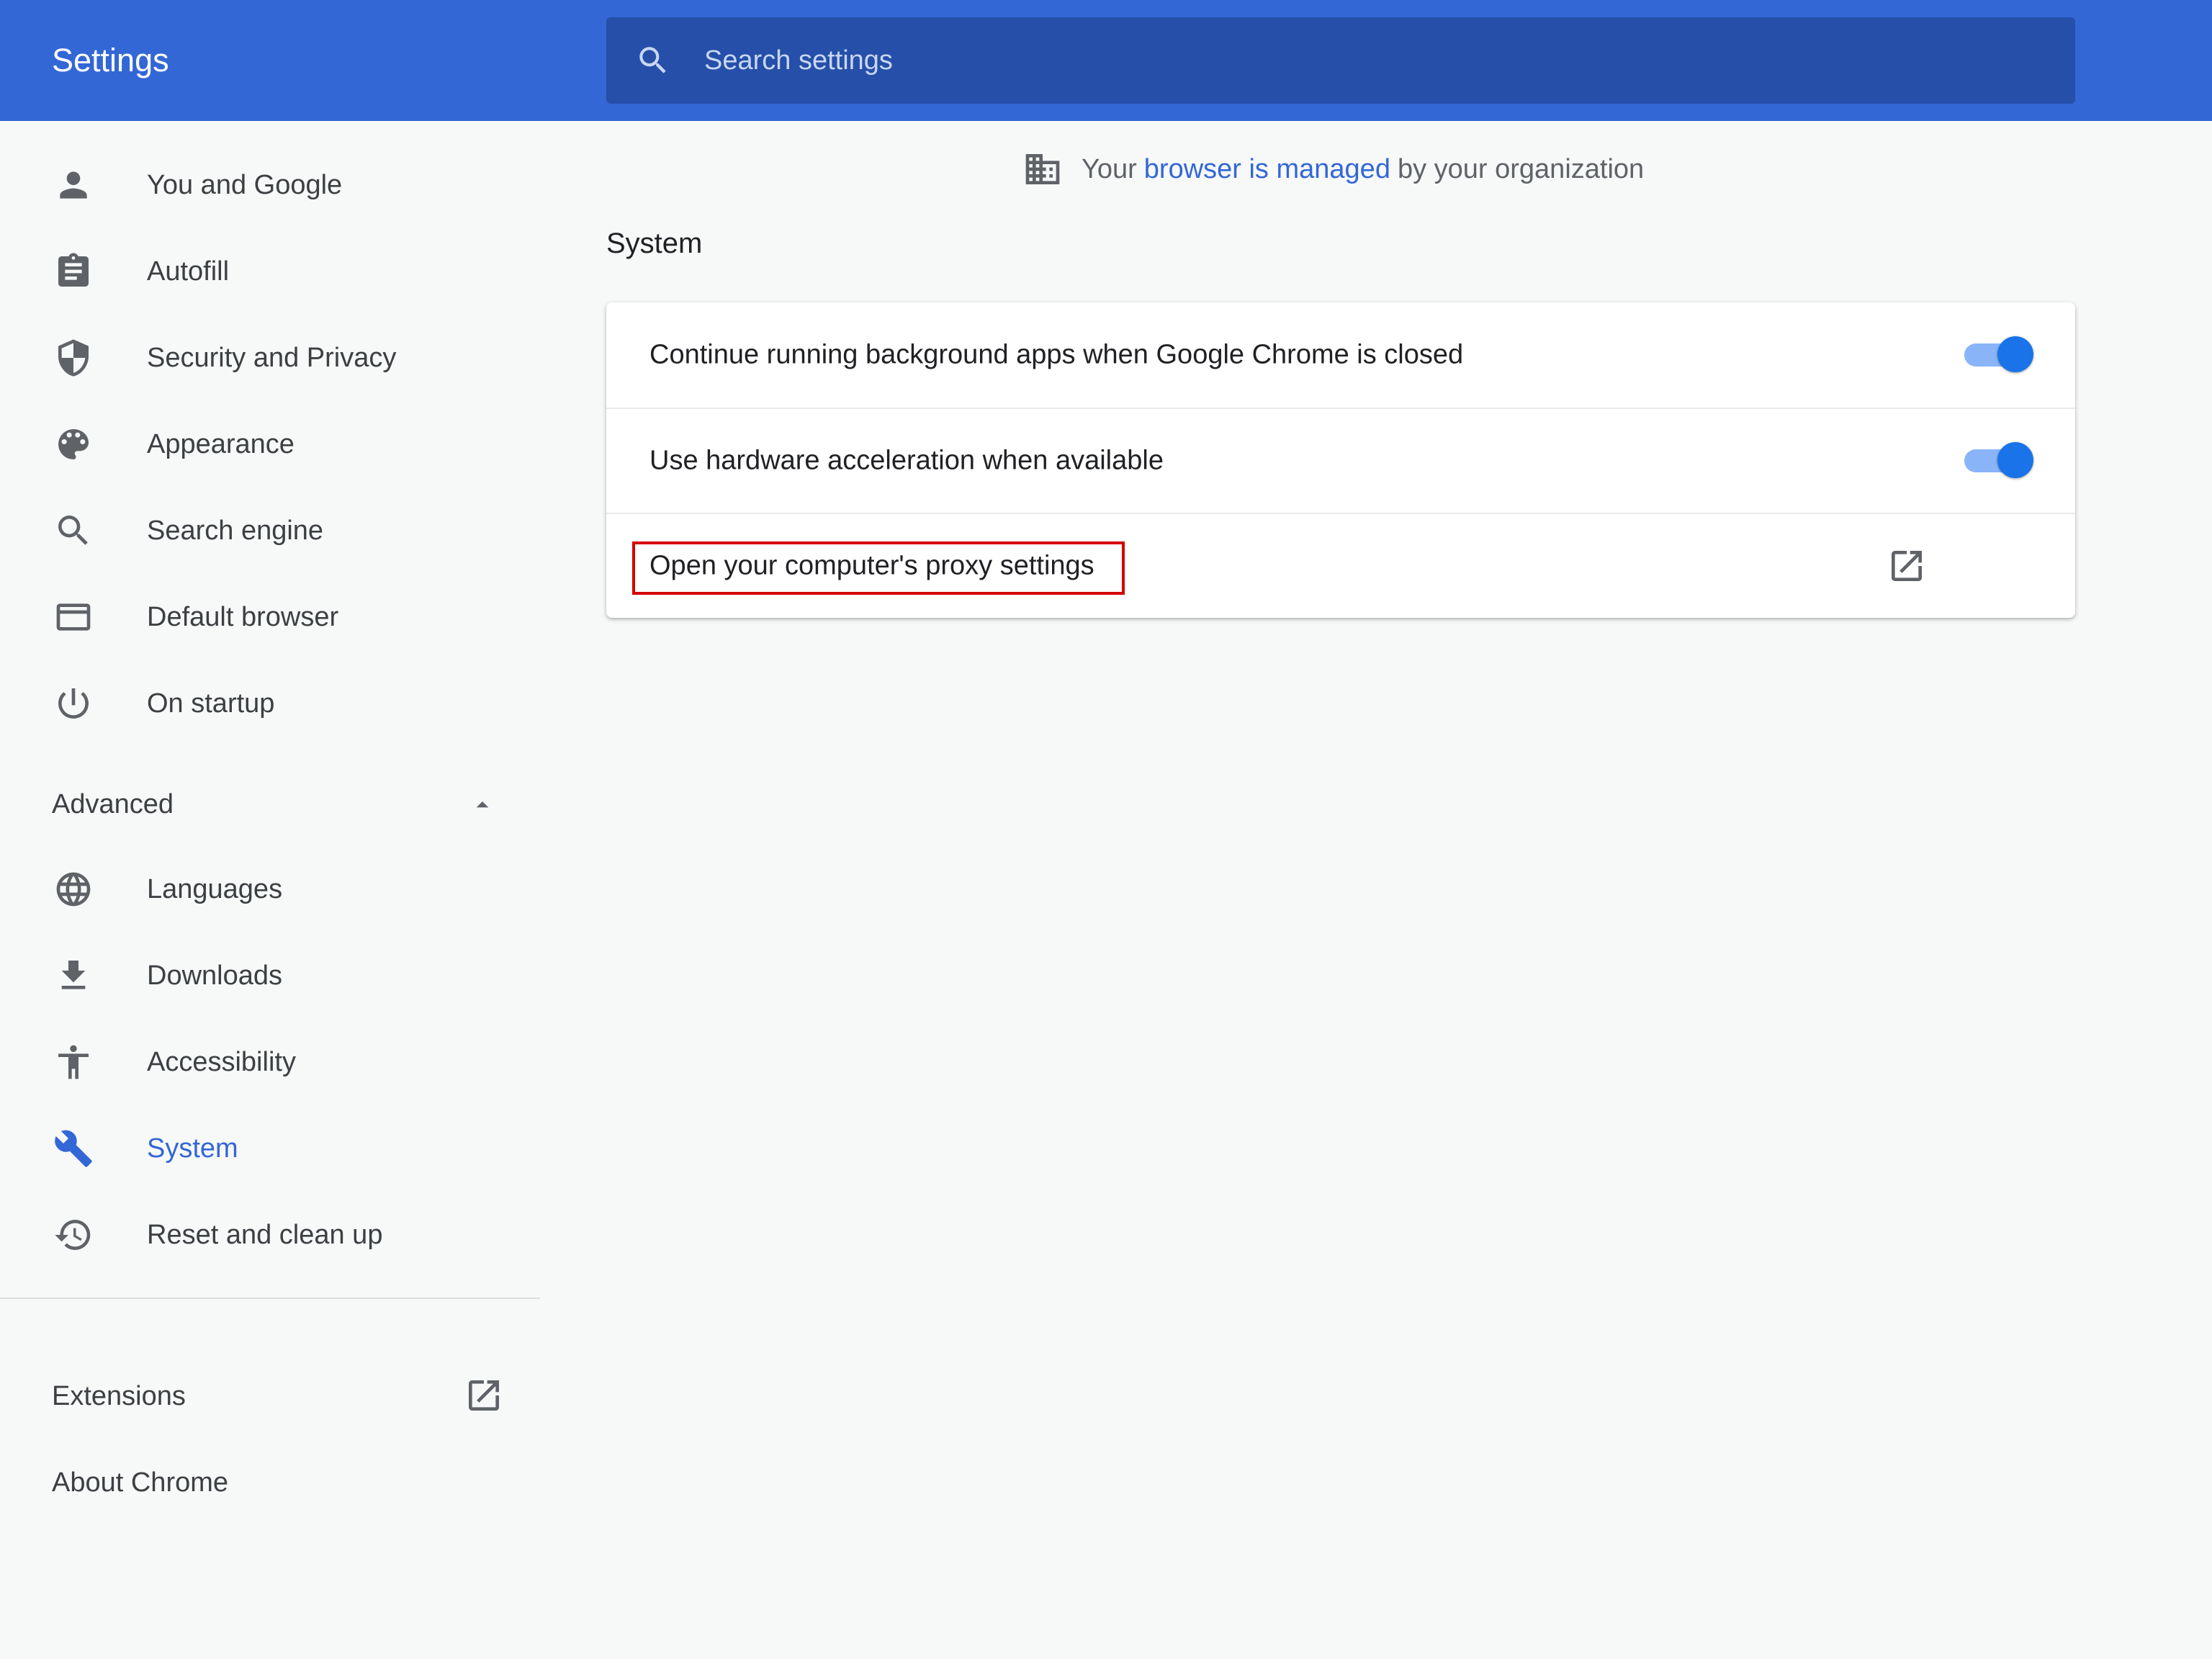 Image resolution: width=2212 pixels, height=1659 pixels. I want to click on sidebar-divider, so click(270, 1298).